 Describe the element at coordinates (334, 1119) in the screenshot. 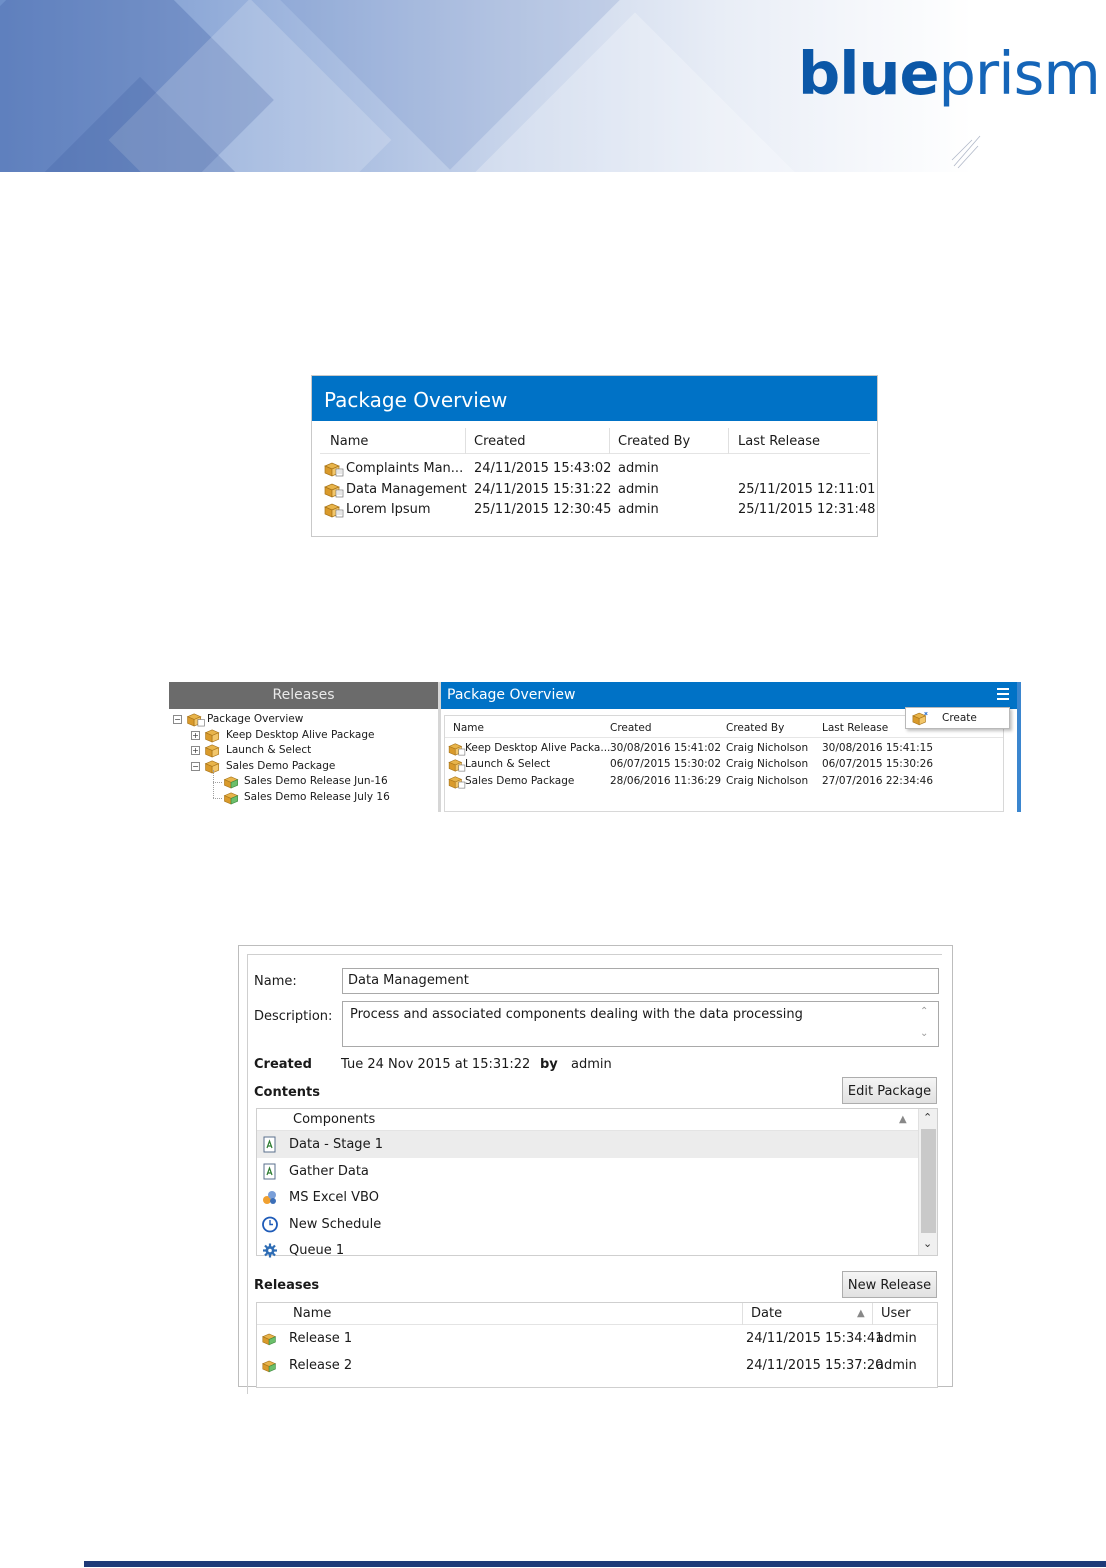

I see `column-header-components: Components` at that location.